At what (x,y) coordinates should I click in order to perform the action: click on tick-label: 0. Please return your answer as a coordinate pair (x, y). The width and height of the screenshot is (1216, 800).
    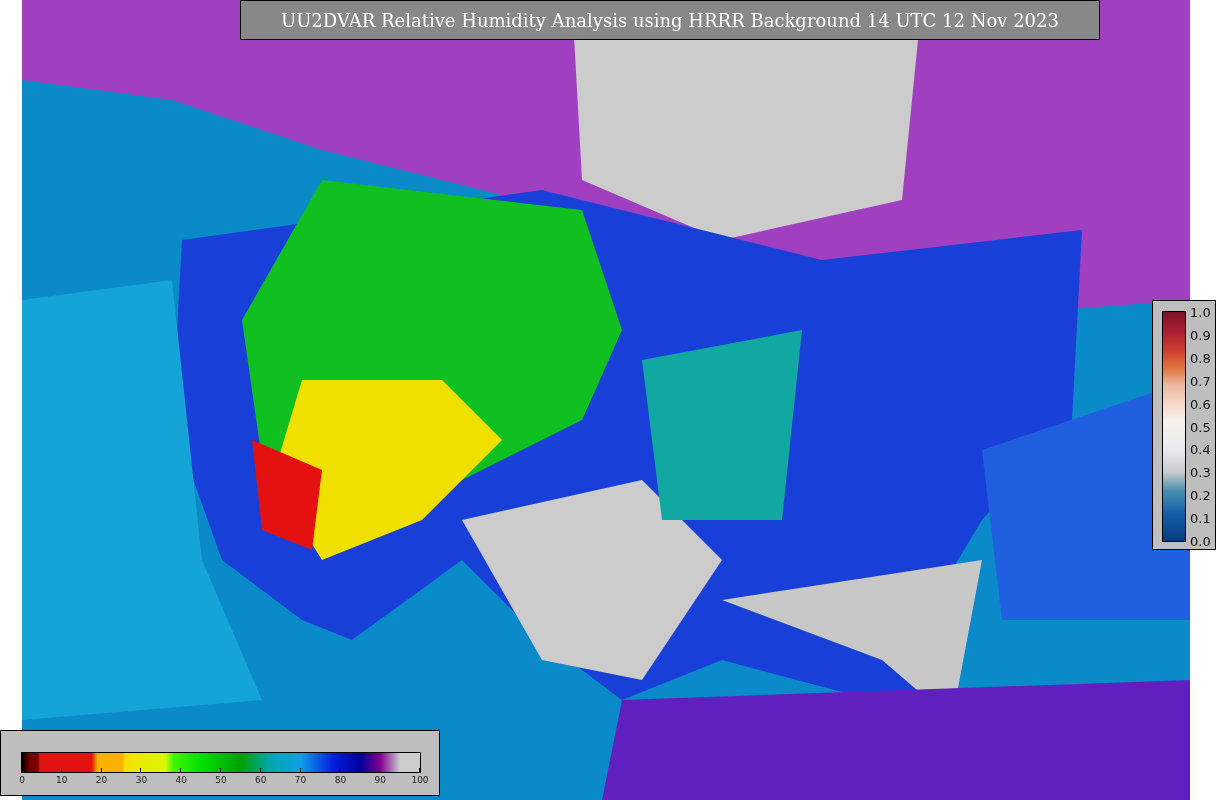
    Looking at the image, I should click on (22, 780).